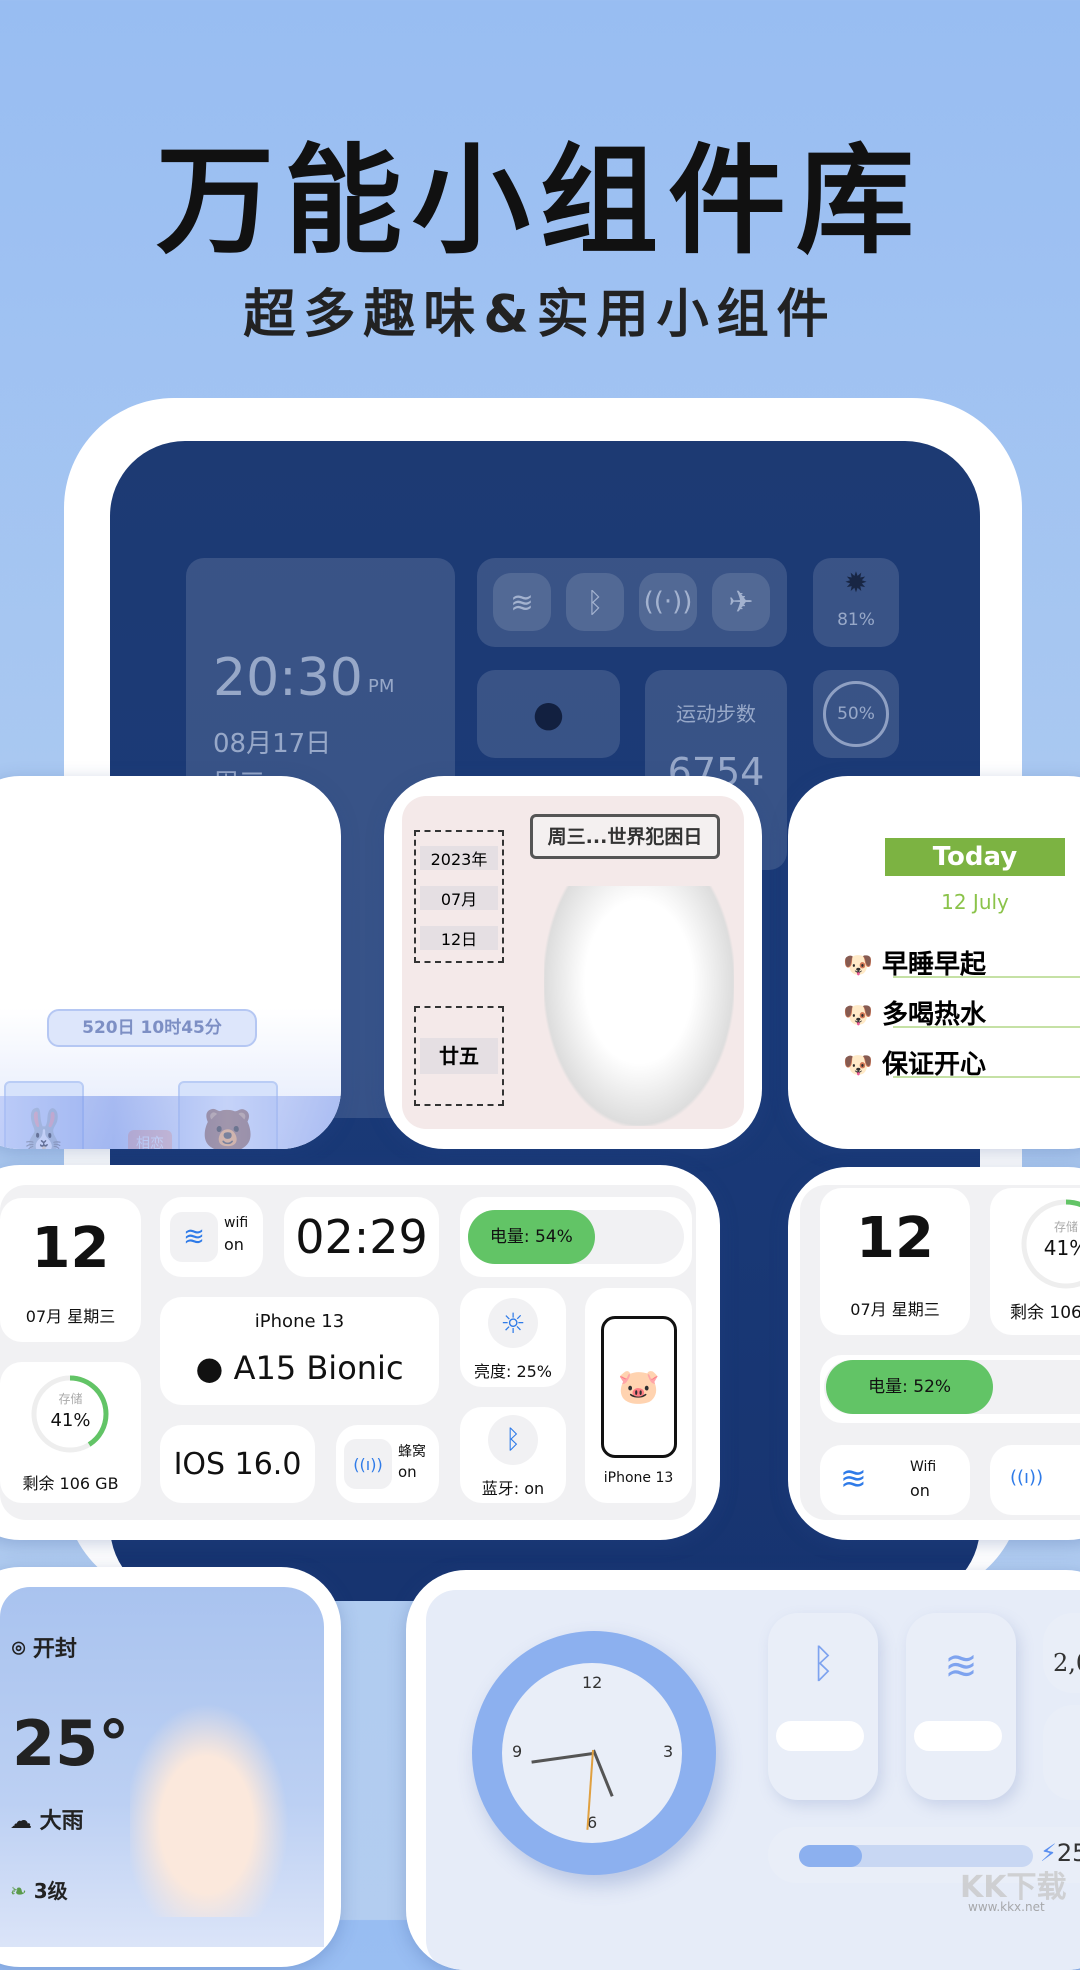  I want to click on page-title: 万能小组件库, so click(539, 201).